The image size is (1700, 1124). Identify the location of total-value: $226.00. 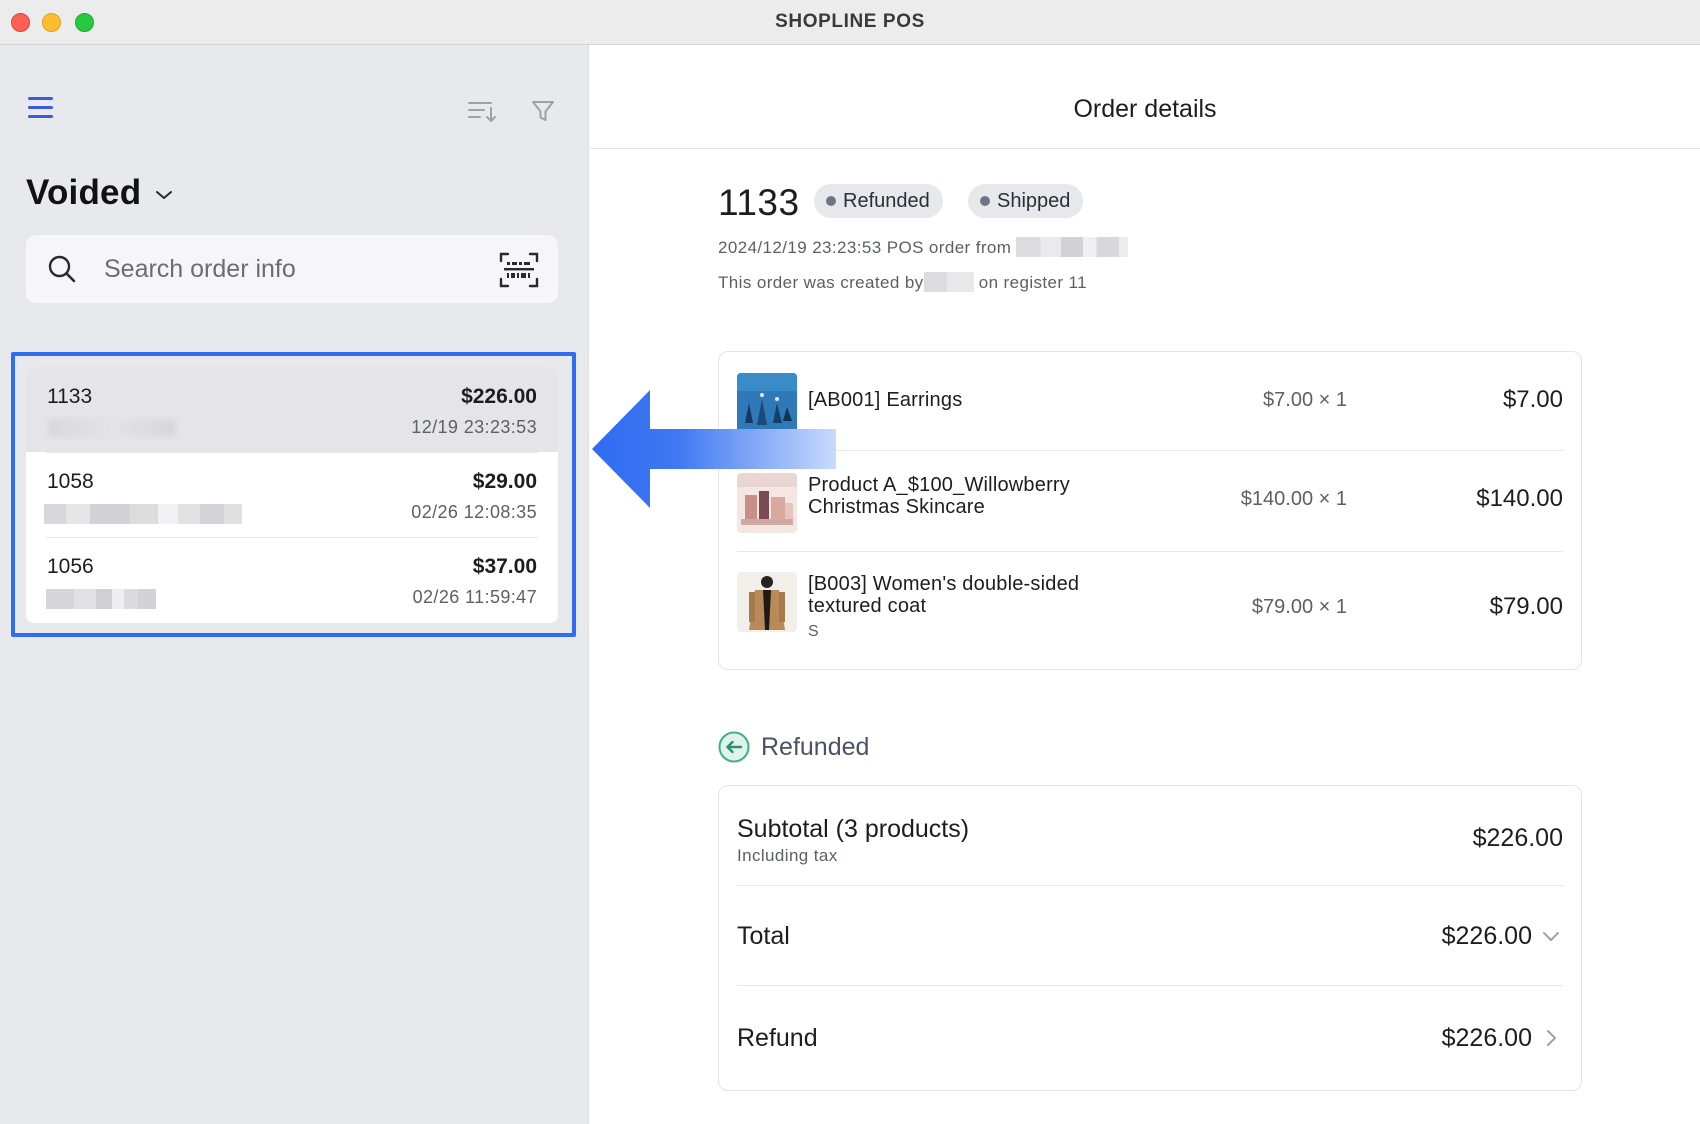
(1486, 936).